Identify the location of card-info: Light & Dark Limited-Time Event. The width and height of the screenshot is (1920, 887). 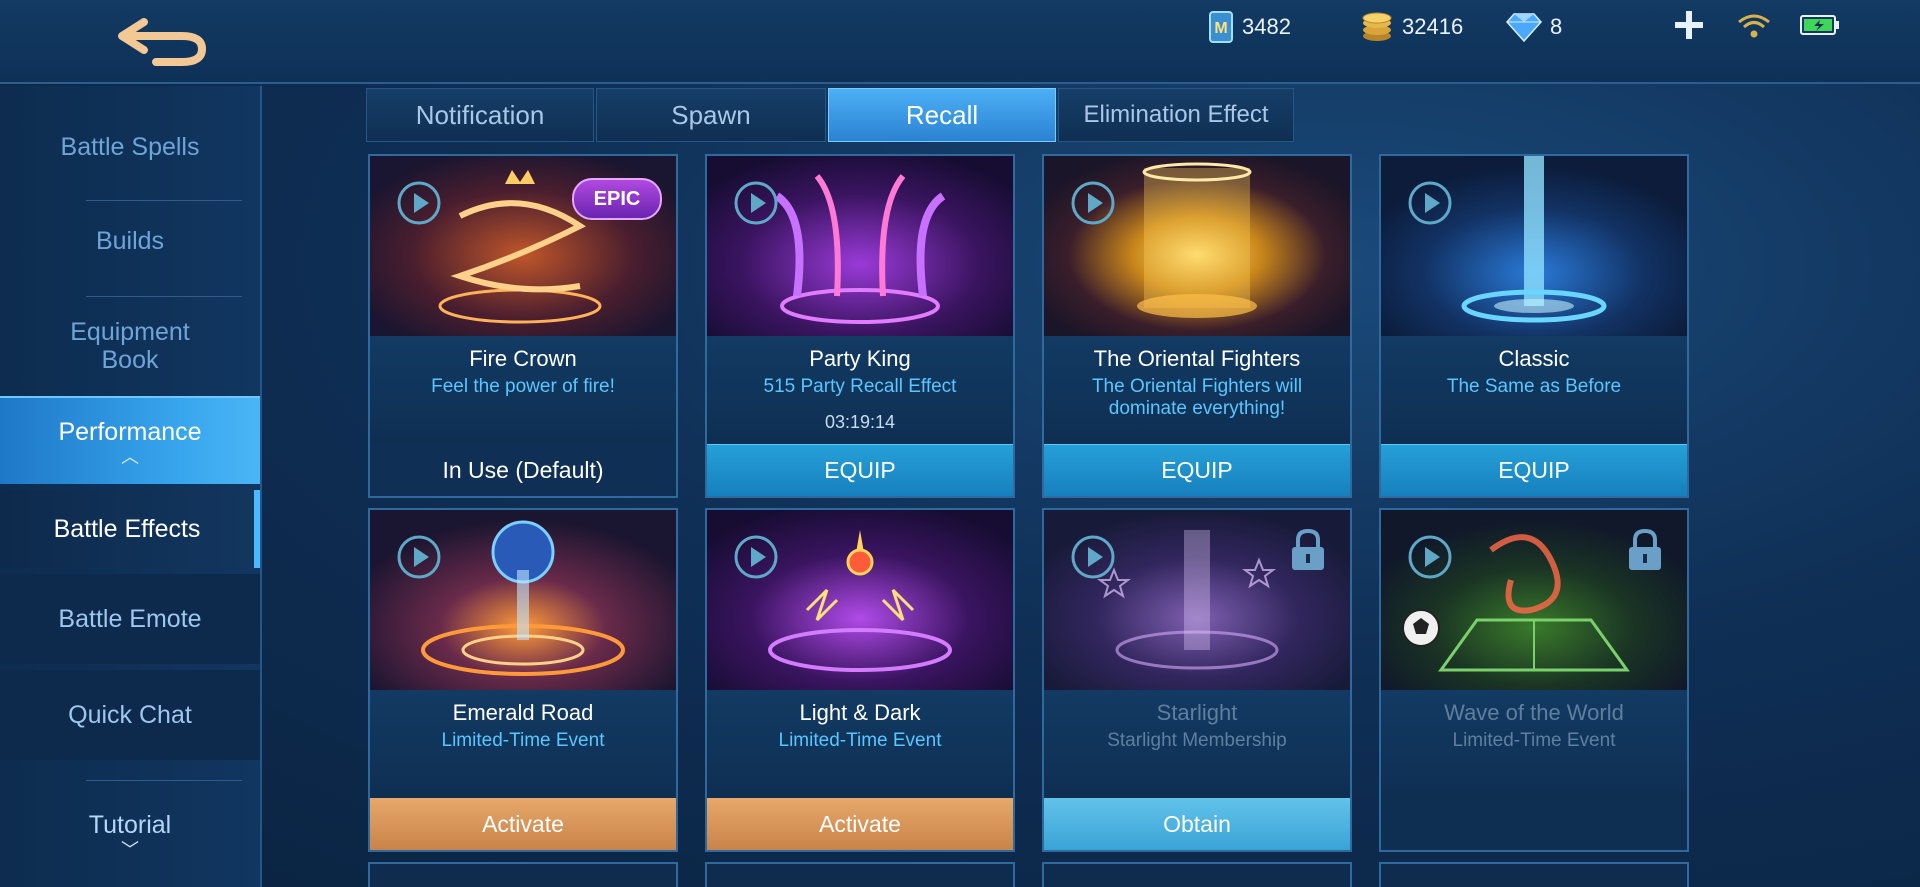
(860, 740).